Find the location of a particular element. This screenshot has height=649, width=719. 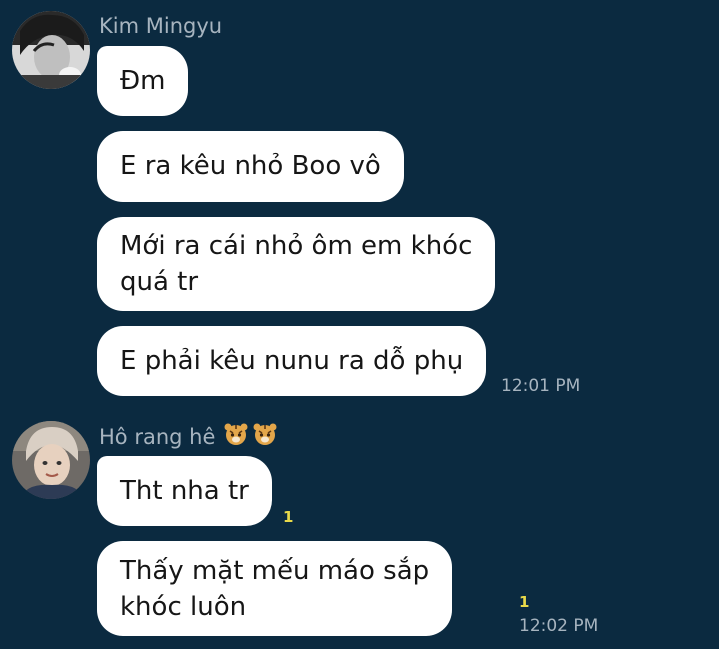

message-text: Thấy mặt mếu máo sắp is located at coordinates (275, 571).